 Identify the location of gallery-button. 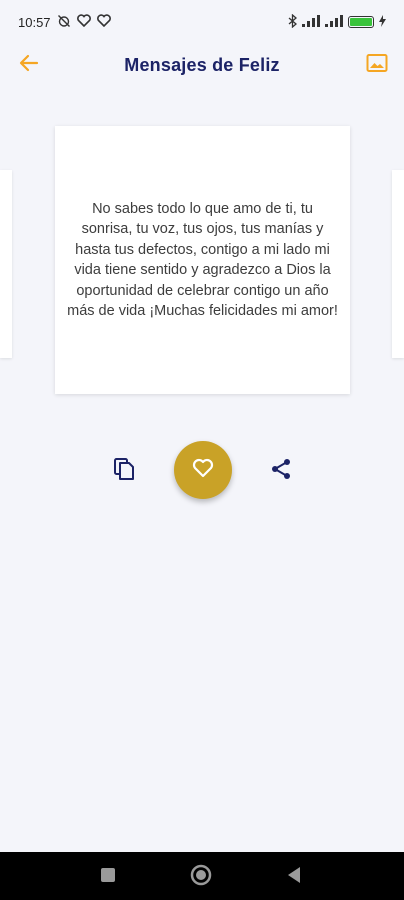
(377, 65).